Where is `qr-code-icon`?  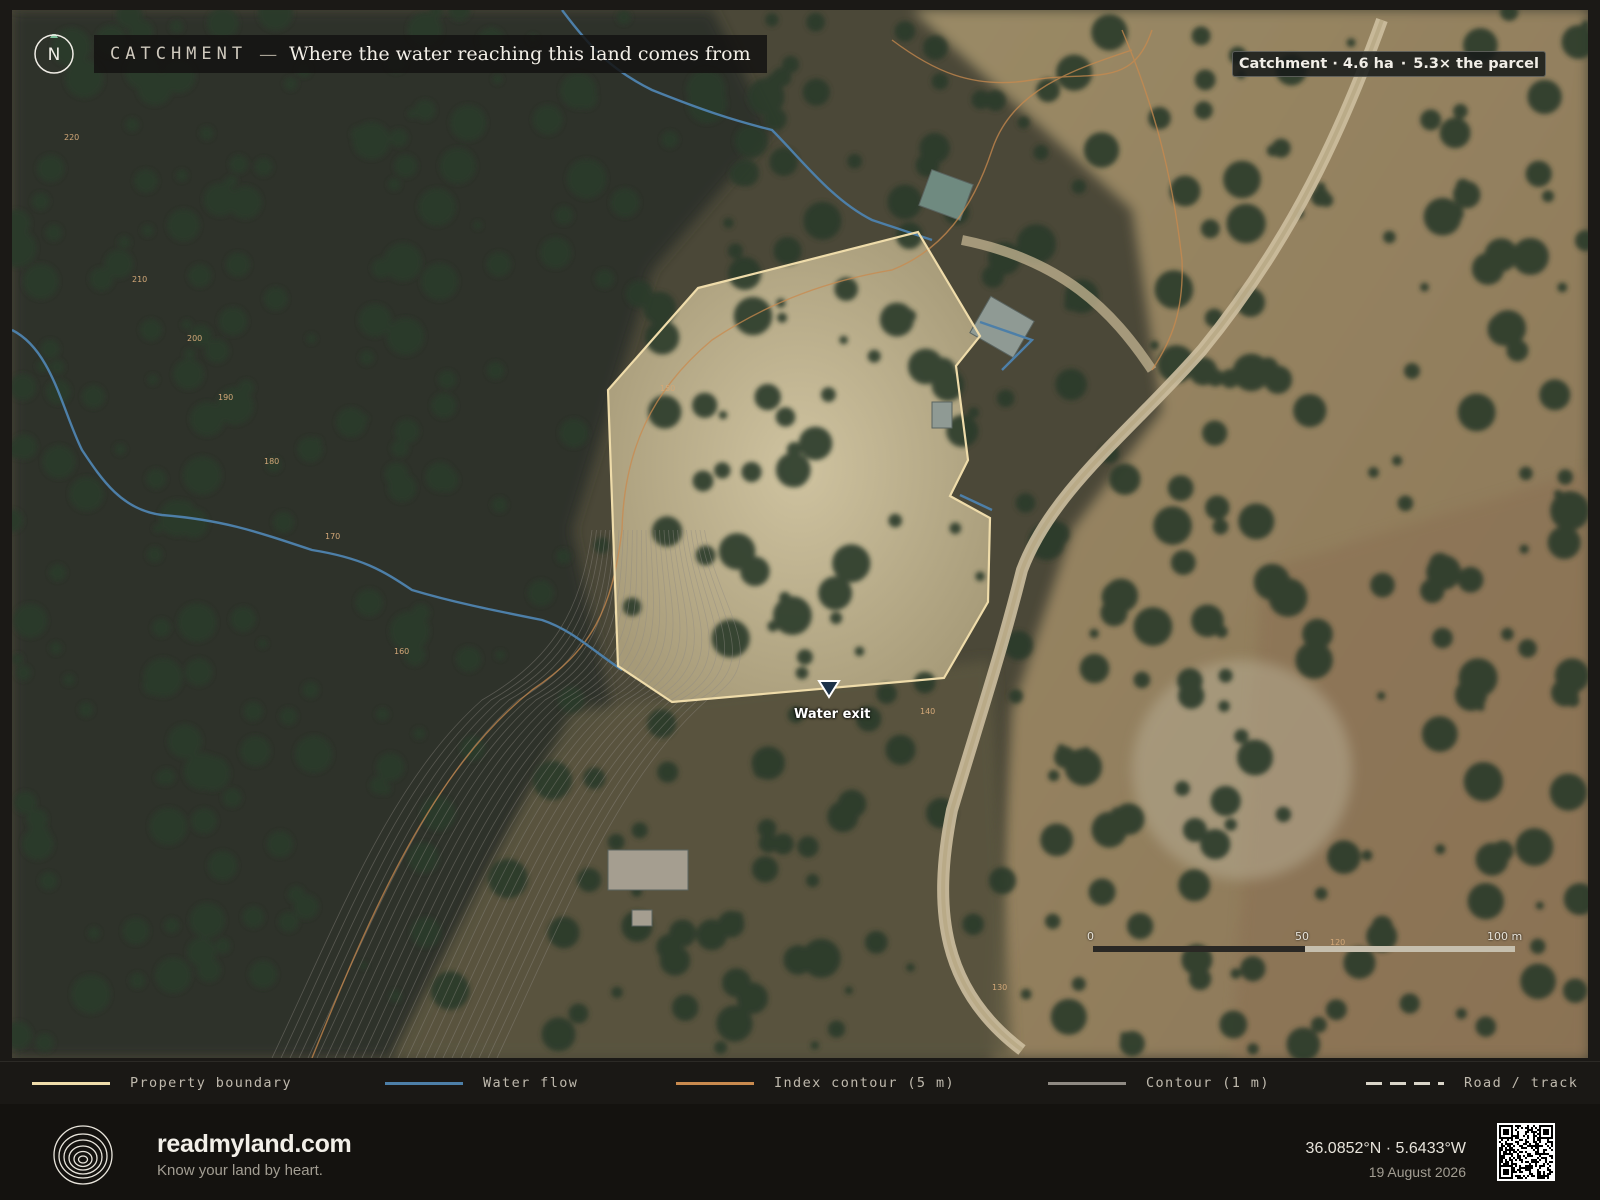
qr-code-icon is located at coordinates (1526, 1152).